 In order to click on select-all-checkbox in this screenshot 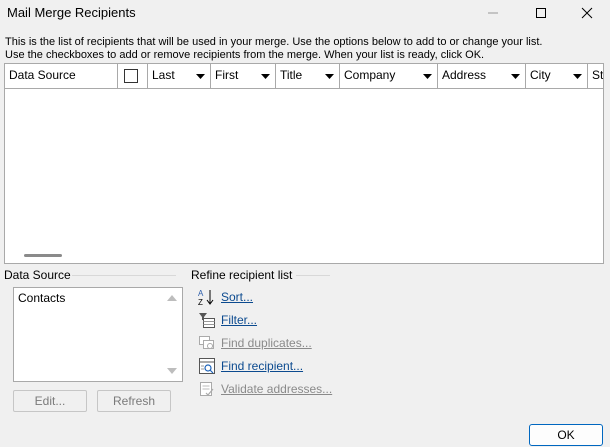, I will do `click(131, 76)`.